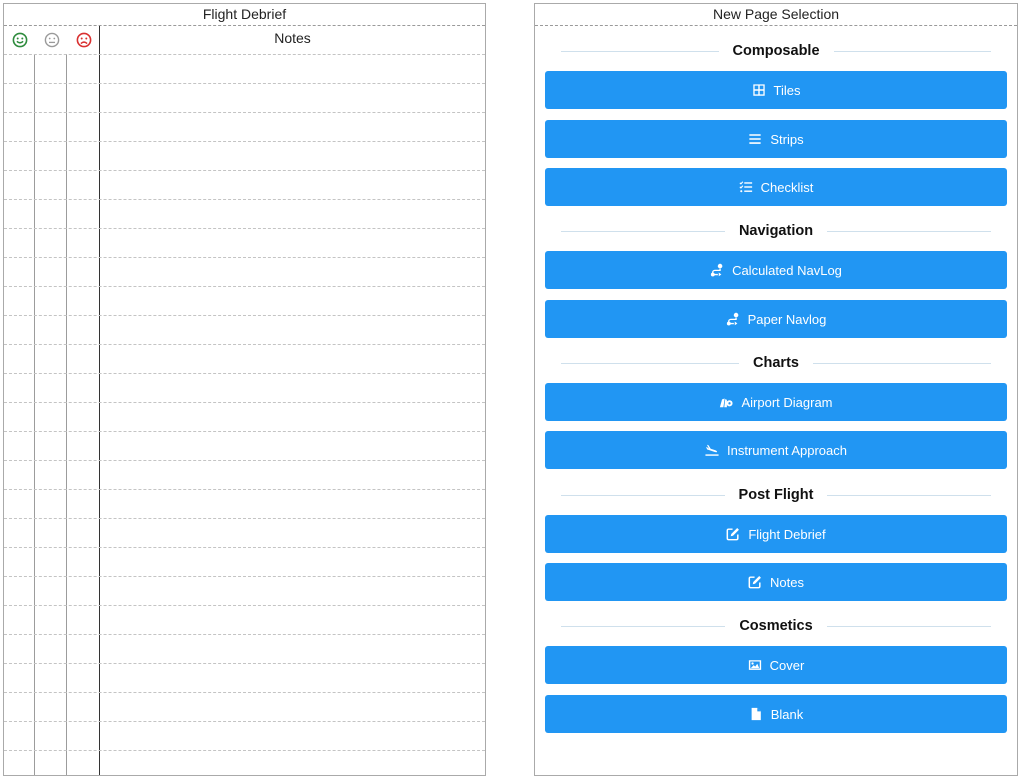  Describe the element at coordinates (776, 15) in the screenshot. I see `selection-title: New Page Selection` at that location.